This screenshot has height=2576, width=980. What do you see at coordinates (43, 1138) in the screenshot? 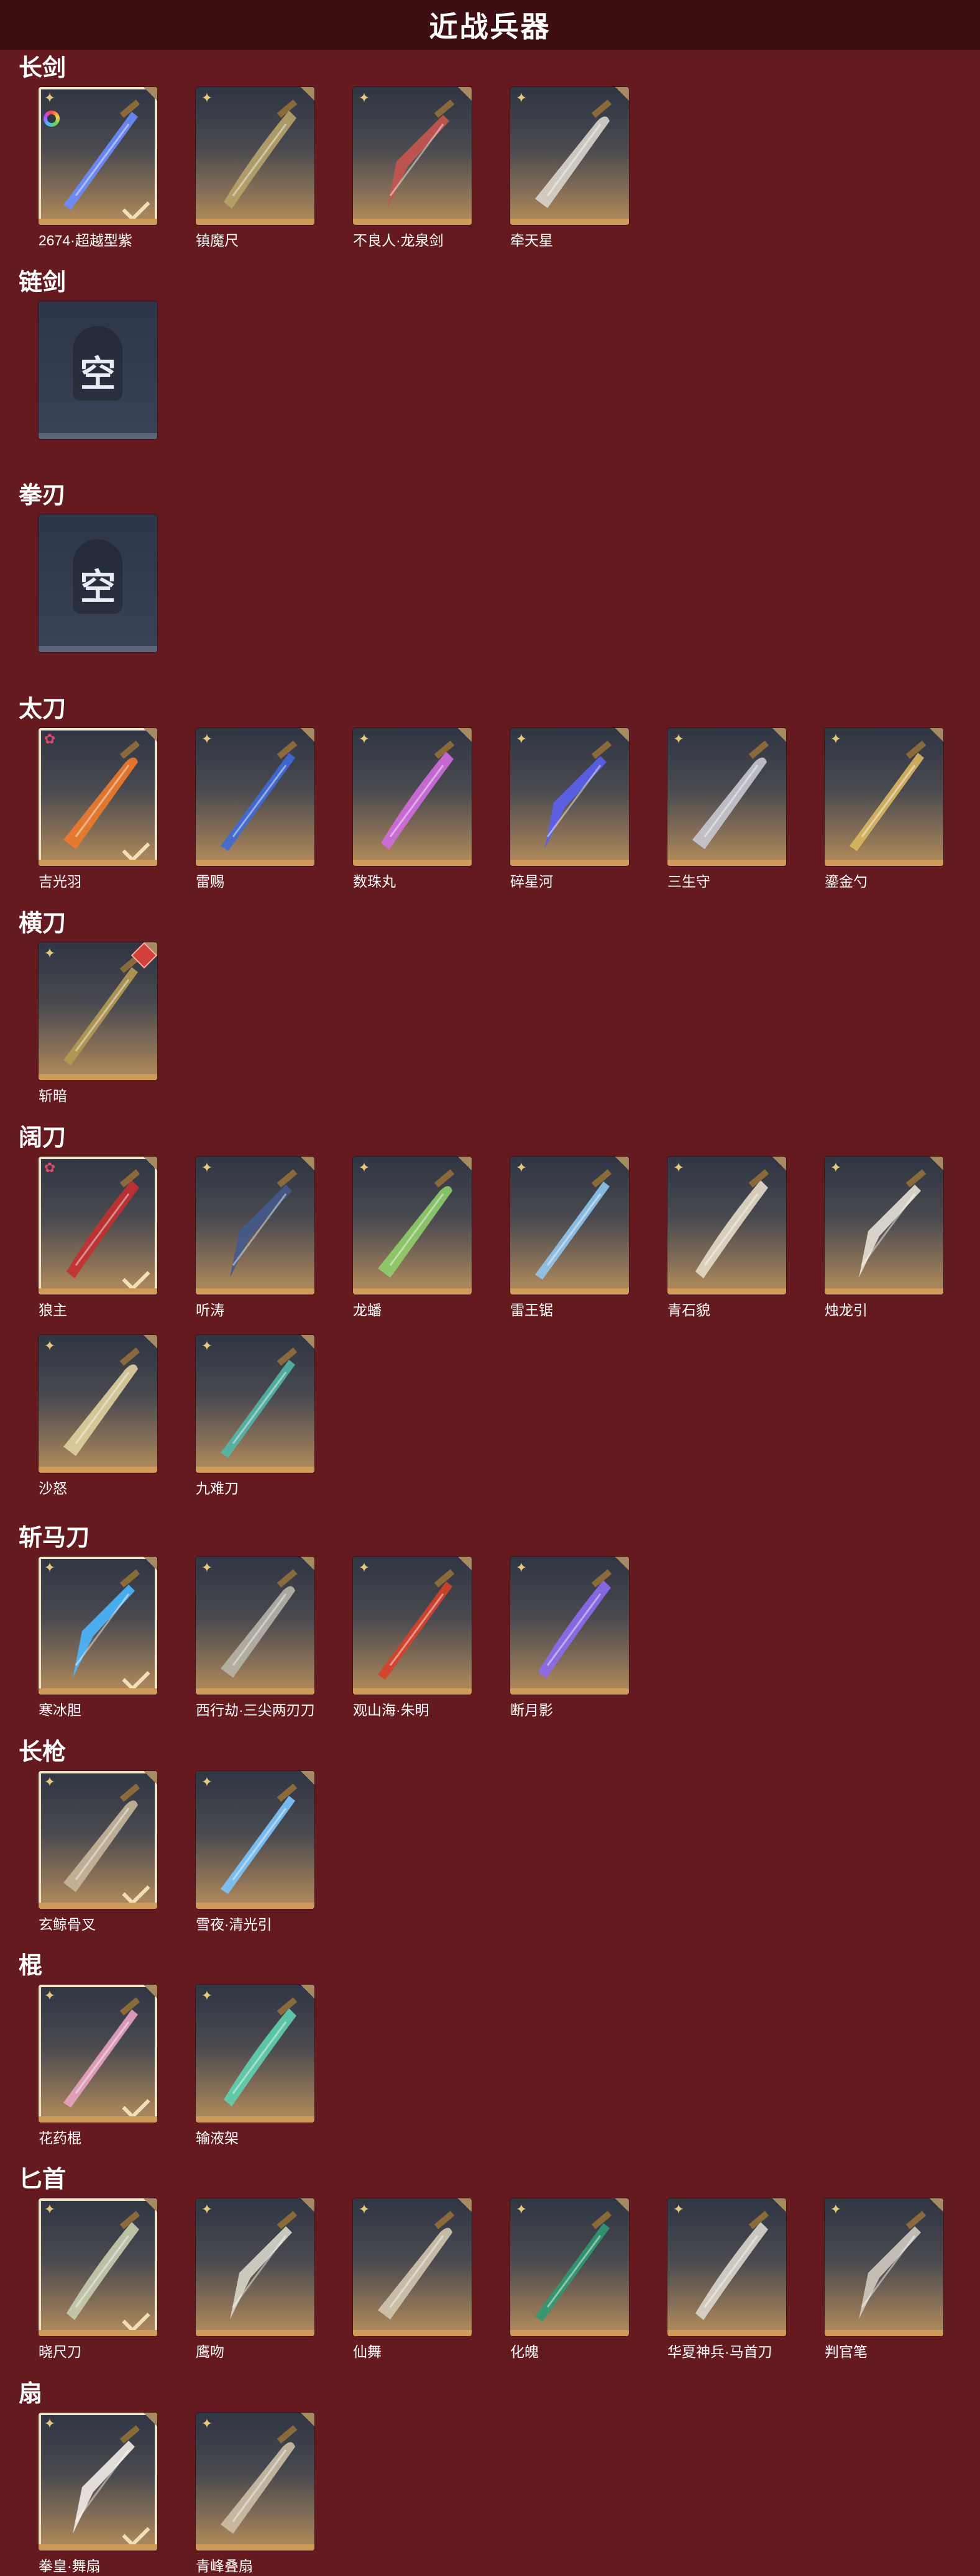
I see `section-title: 阔刀` at bounding box center [43, 1138].